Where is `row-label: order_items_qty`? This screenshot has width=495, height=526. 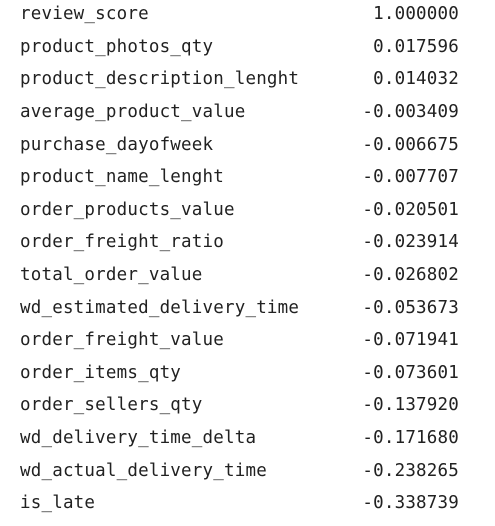 row-label: order_items_qty is located at coordinates (101, 372).